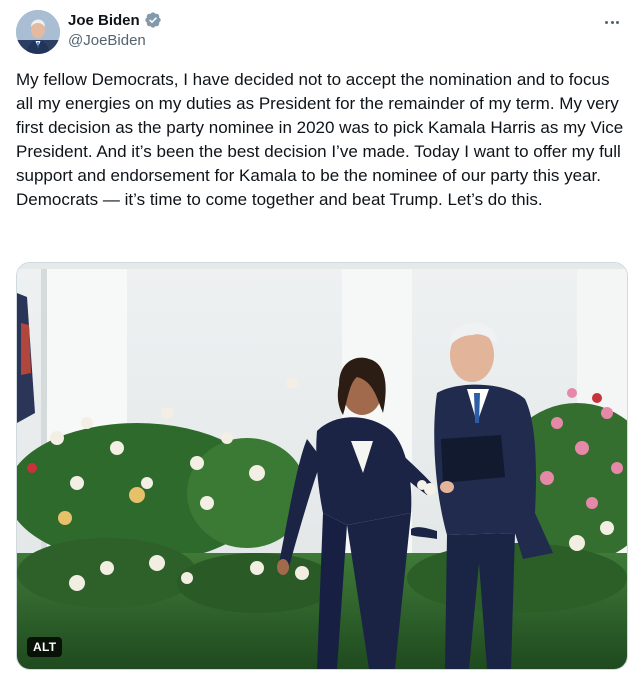  Describe the element at coordinates (115, 31) in the screenshot. I see `author-names: Joe Biden @JoeBiden` at that location.